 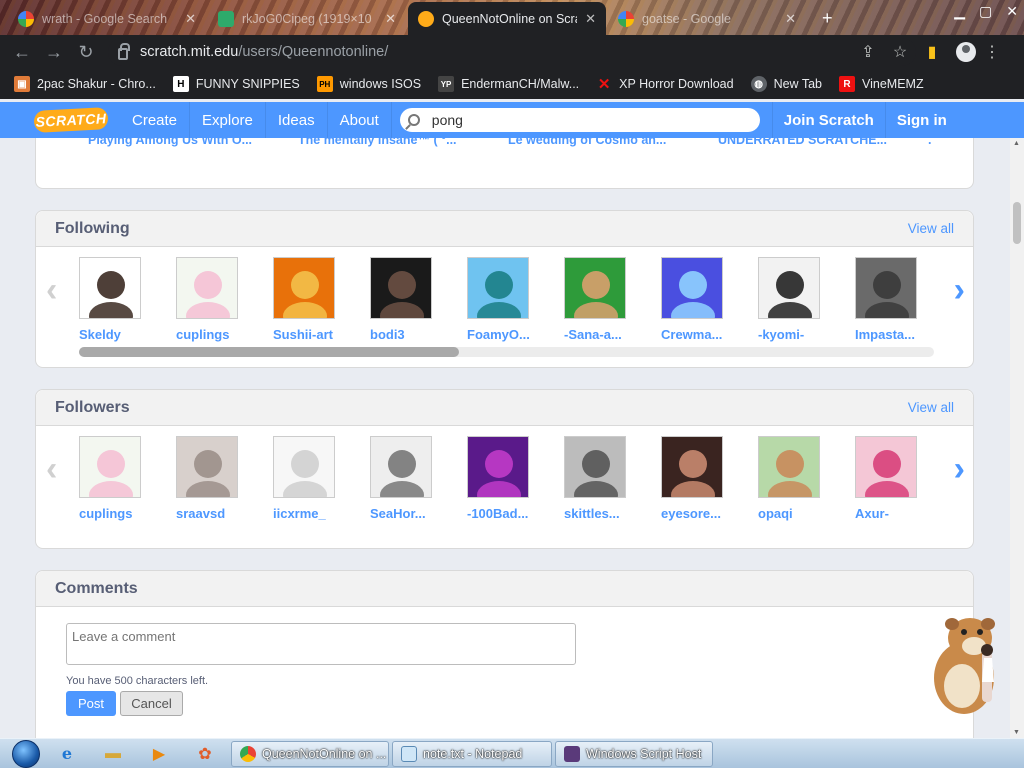 I want to click on user-card: iicxrme_, so click(x=318, y=478).